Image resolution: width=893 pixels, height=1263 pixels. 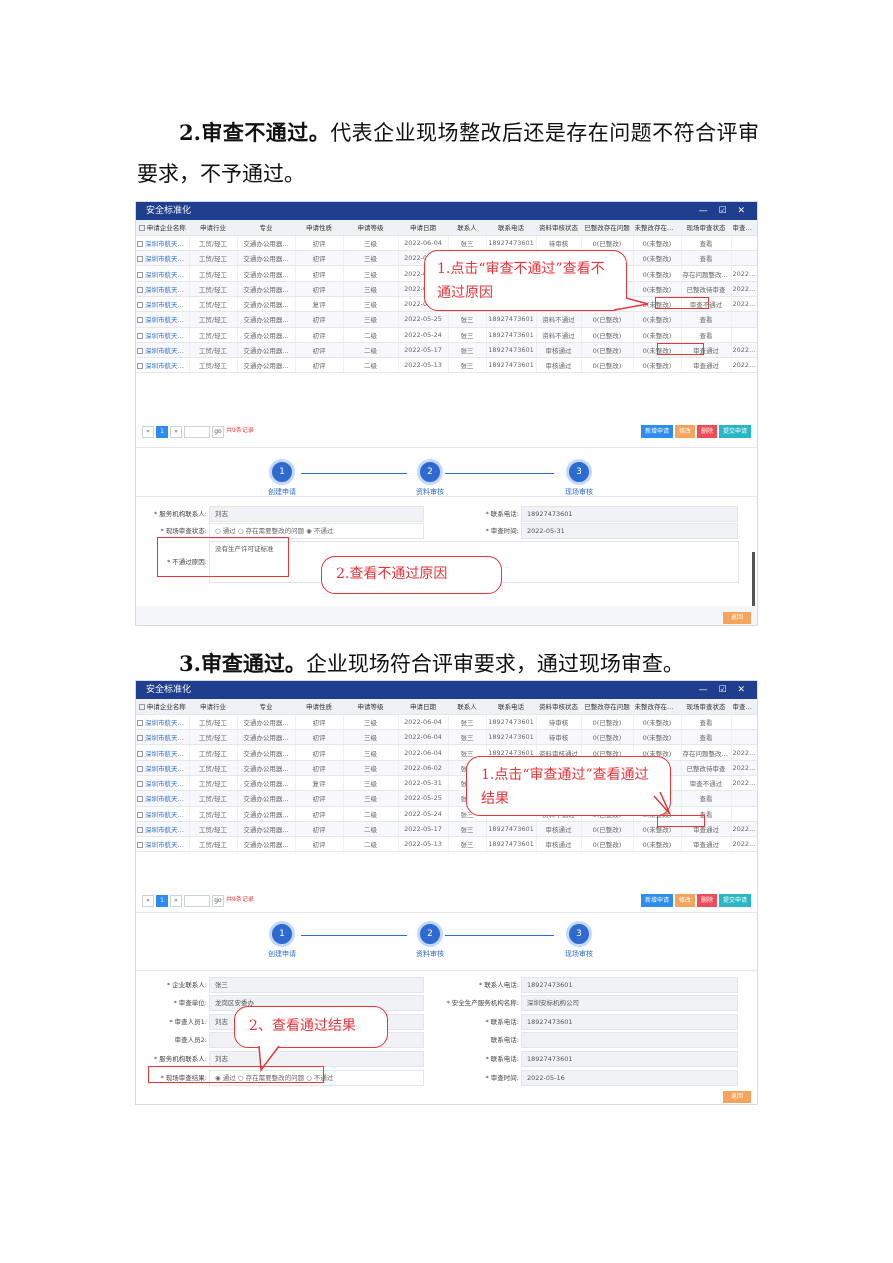 What do you see at coordinates (706, 365) in the screenshot?
I see `table-cell: 审查通过` at bounding box center [706, 365].